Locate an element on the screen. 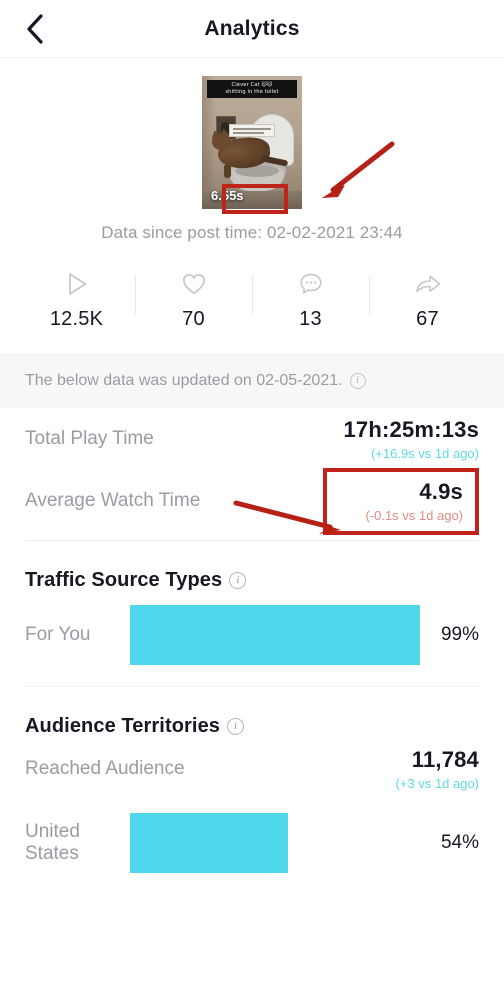 Image resolution: width=504 pixels, height=1000 pixels. metric-values-highlighted: 4.9s (-0.1s vs 1d ago) is located at coordinates (401, 501).